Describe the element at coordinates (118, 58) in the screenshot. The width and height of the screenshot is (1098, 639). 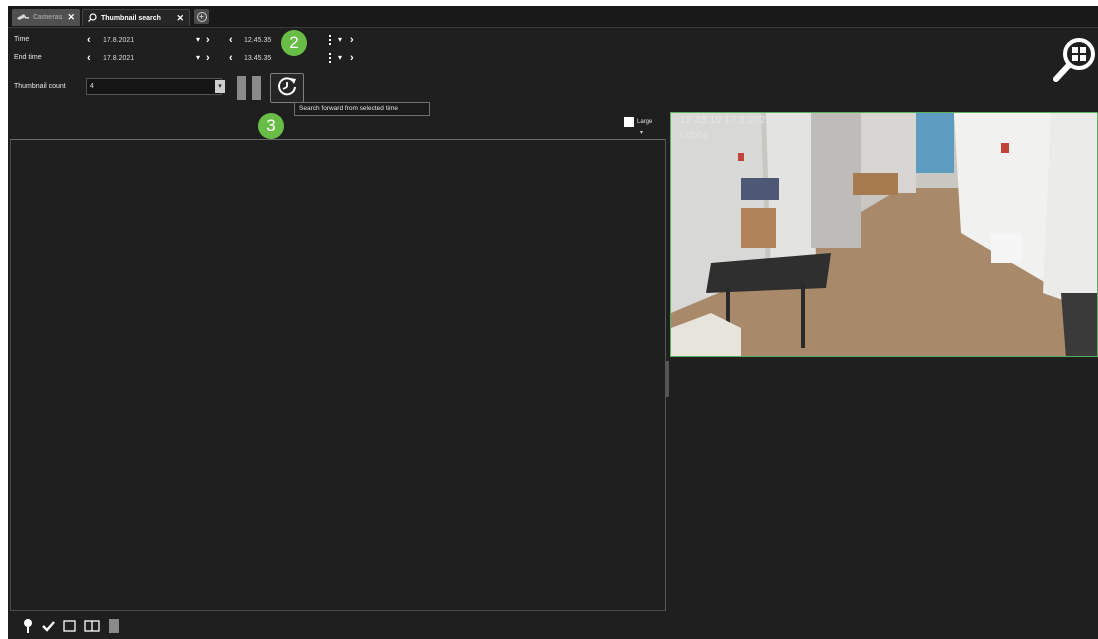
I see `end-date-value: 17.8.2021` at that location.